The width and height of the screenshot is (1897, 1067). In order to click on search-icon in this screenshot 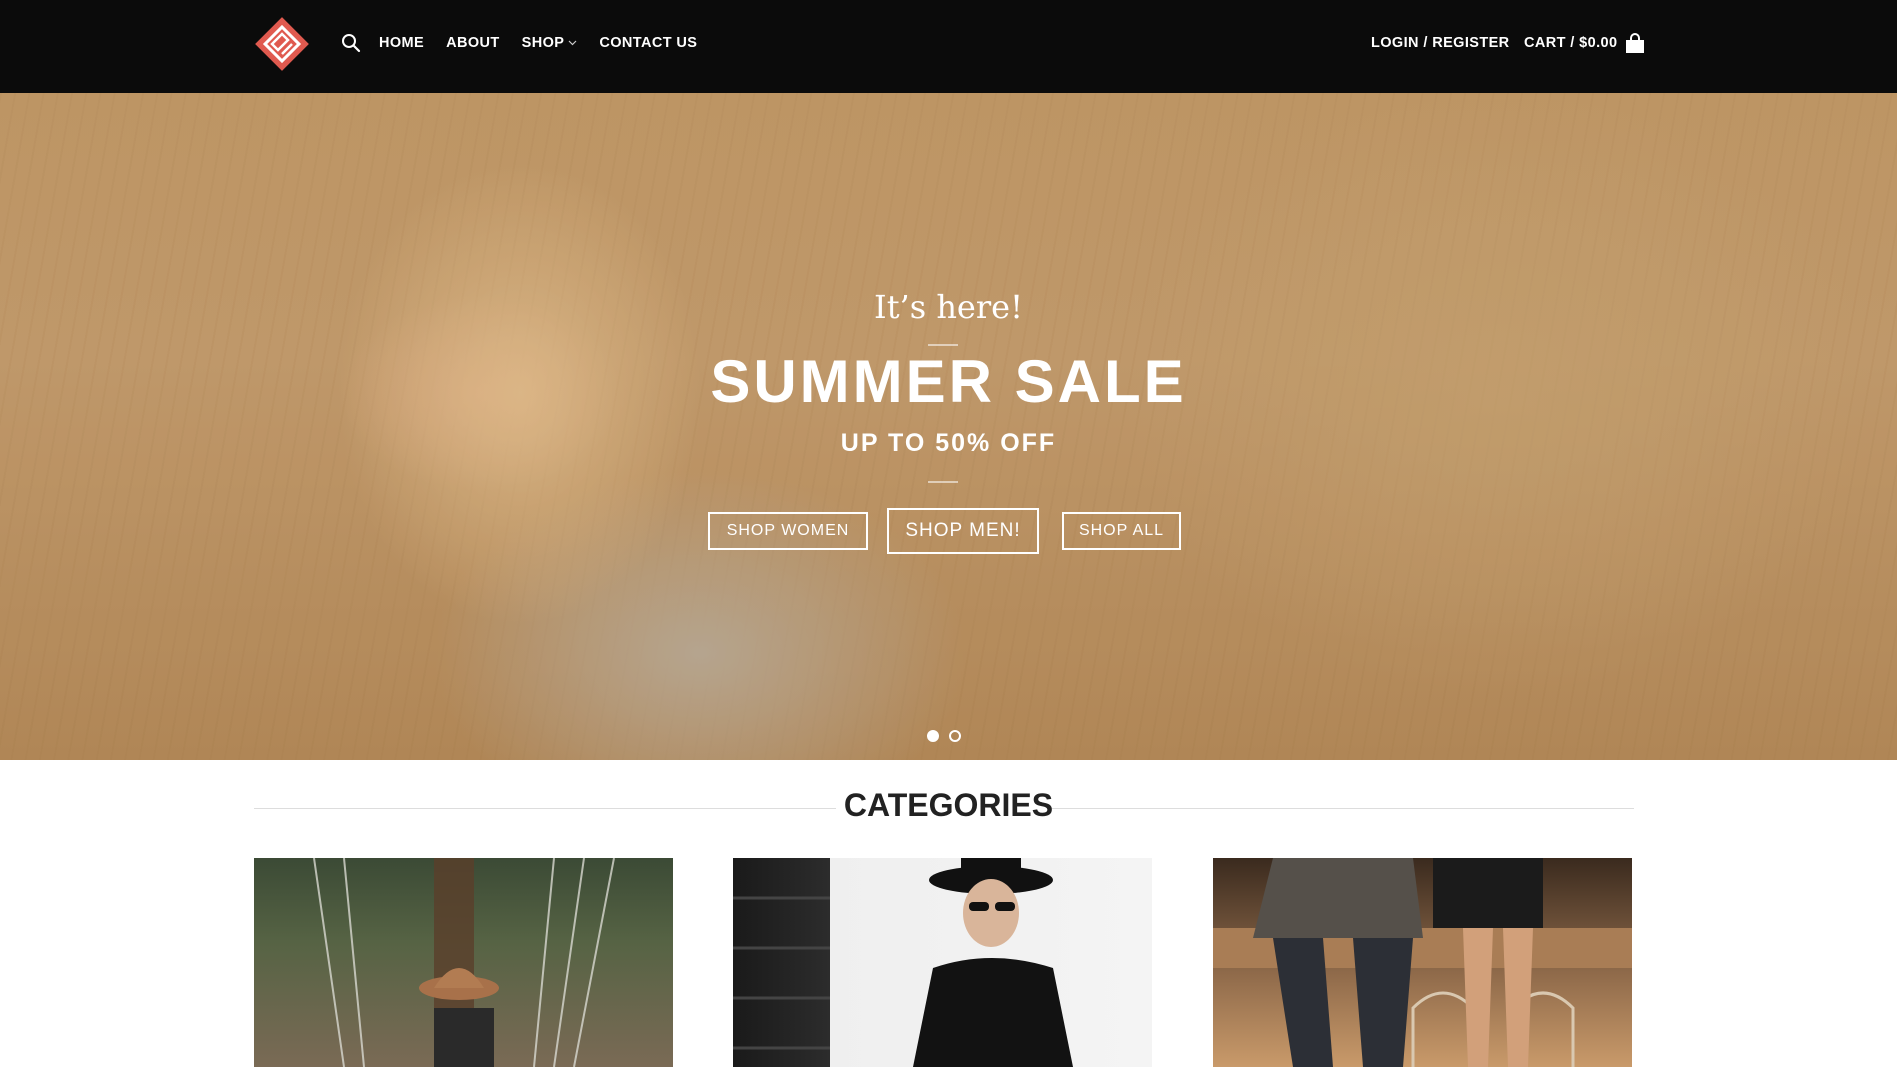, I will do `click(351, 43)`.